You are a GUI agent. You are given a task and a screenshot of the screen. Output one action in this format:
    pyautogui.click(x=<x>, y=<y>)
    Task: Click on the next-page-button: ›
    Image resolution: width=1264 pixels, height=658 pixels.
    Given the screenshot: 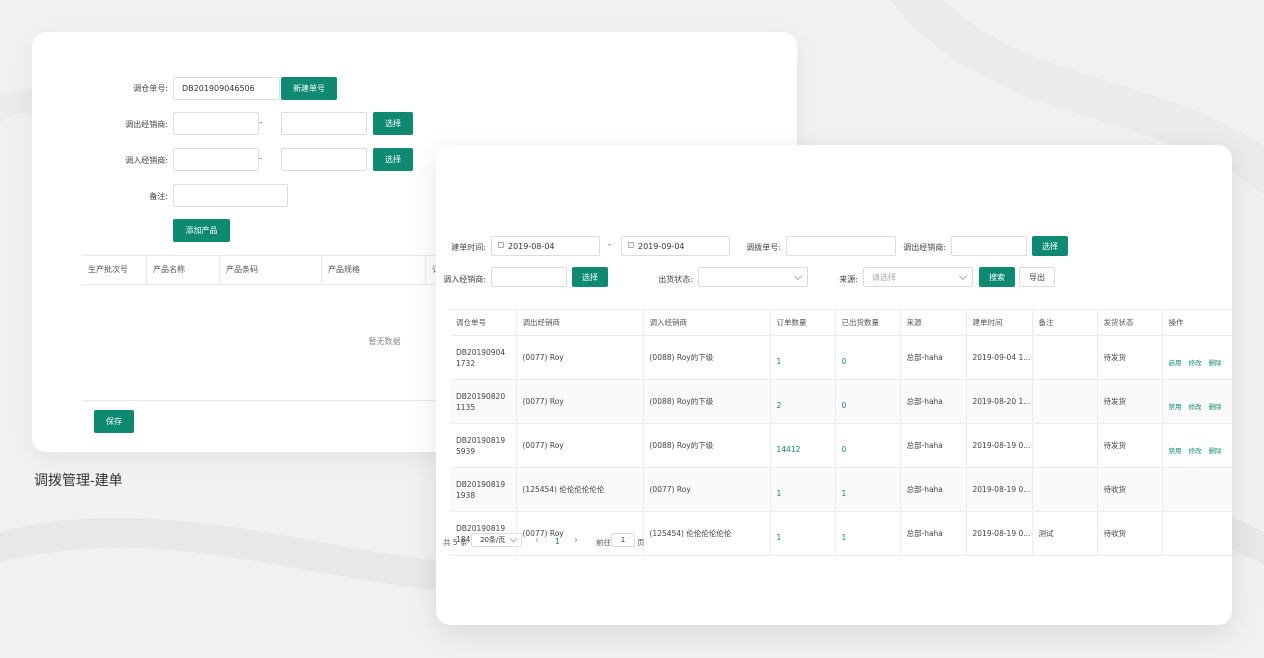 What is the action you would take?
    pyautogui.click(x=576, y=540)
    